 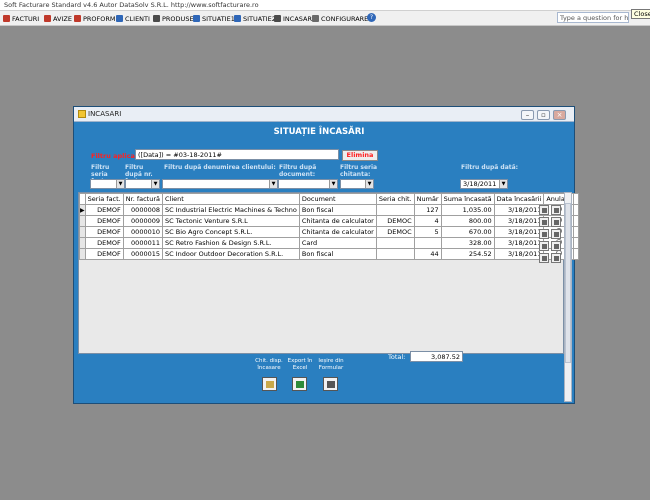 What do you see at coordinates (357, 184) in the screenshot?
I see `filter-serie-chitanta-select: ▼` at bounding box center [357, 184].